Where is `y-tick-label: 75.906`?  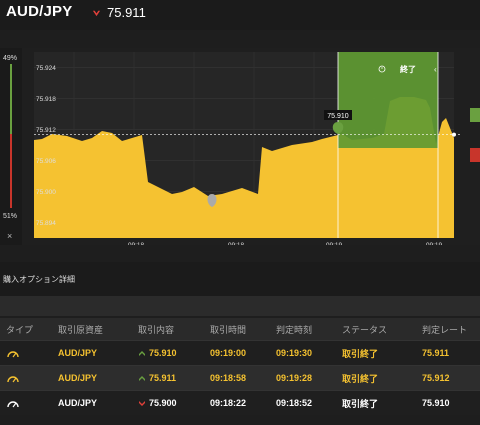 y-tick-label: 75.906 is located at coordinates (46, 161).